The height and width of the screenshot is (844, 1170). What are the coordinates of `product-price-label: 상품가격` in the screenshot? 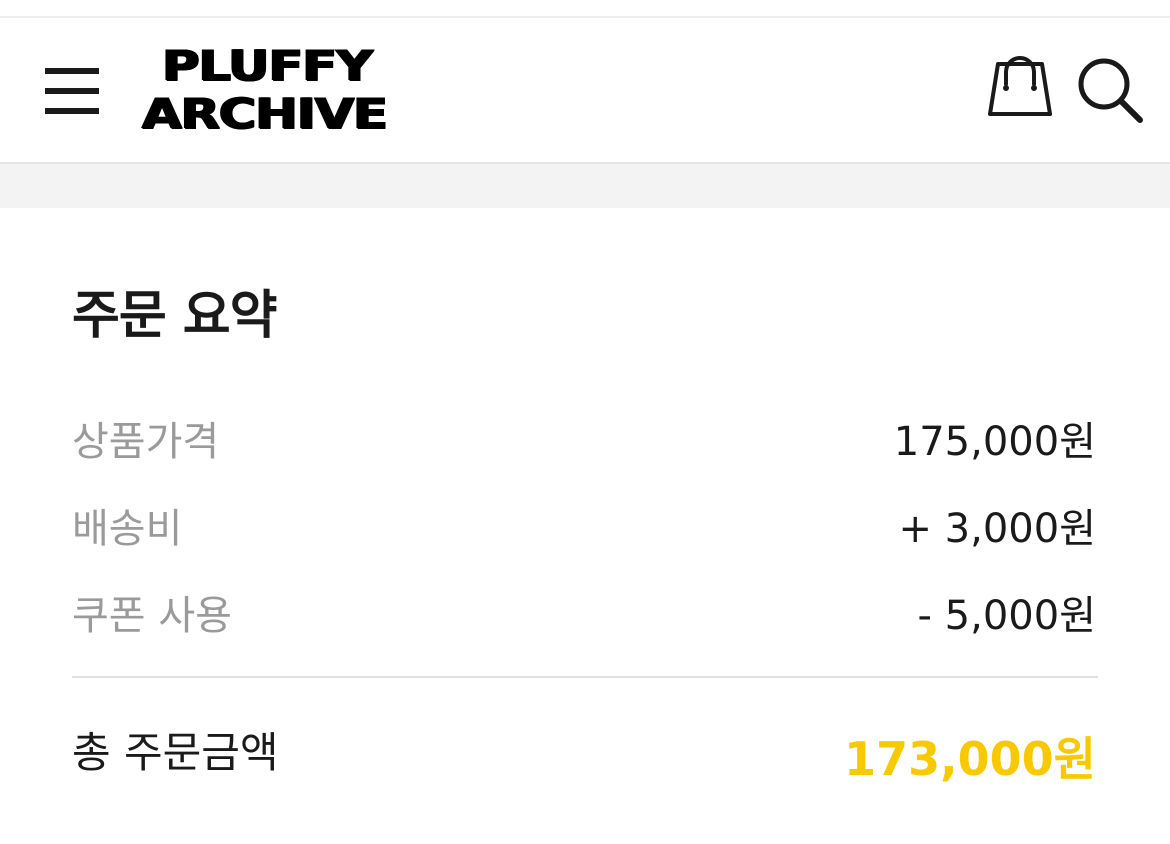 It's located at (146, 442).